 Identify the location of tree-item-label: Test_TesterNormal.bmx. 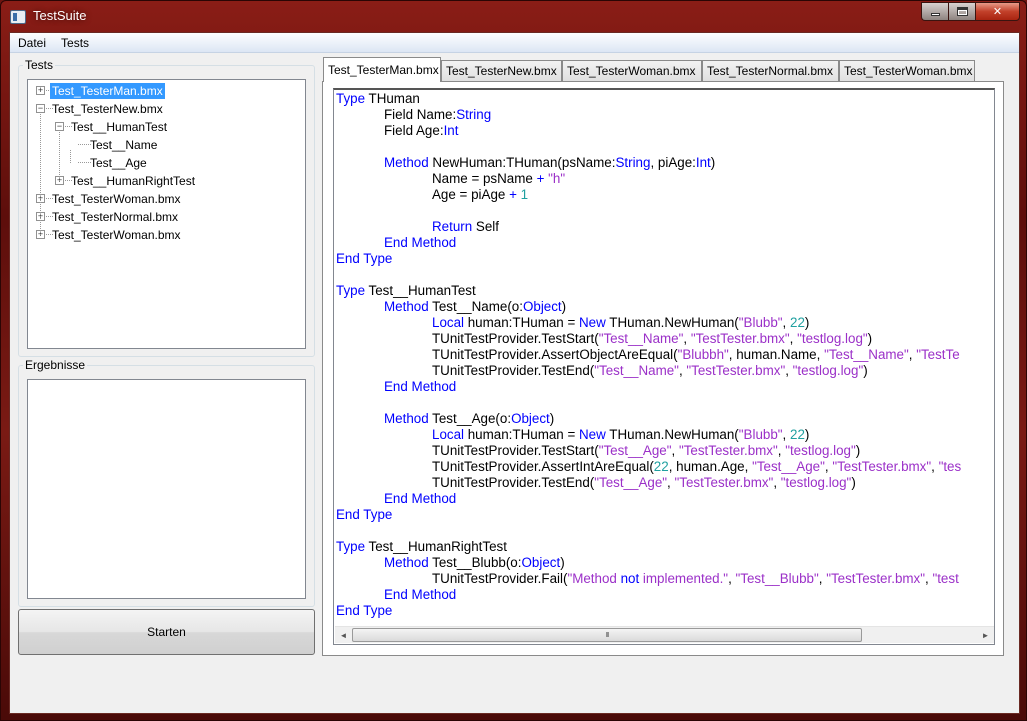
(115, 217).